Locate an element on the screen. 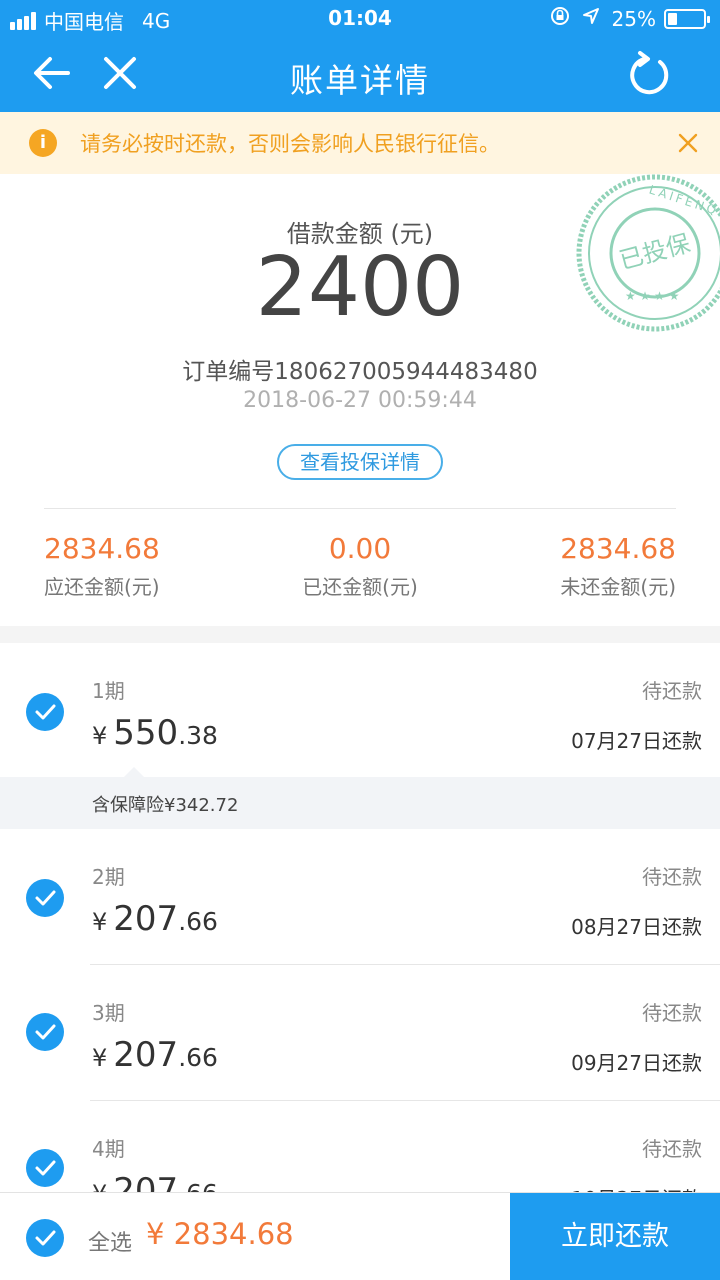  back-arrow-icon is located at coordinates (52, 73).